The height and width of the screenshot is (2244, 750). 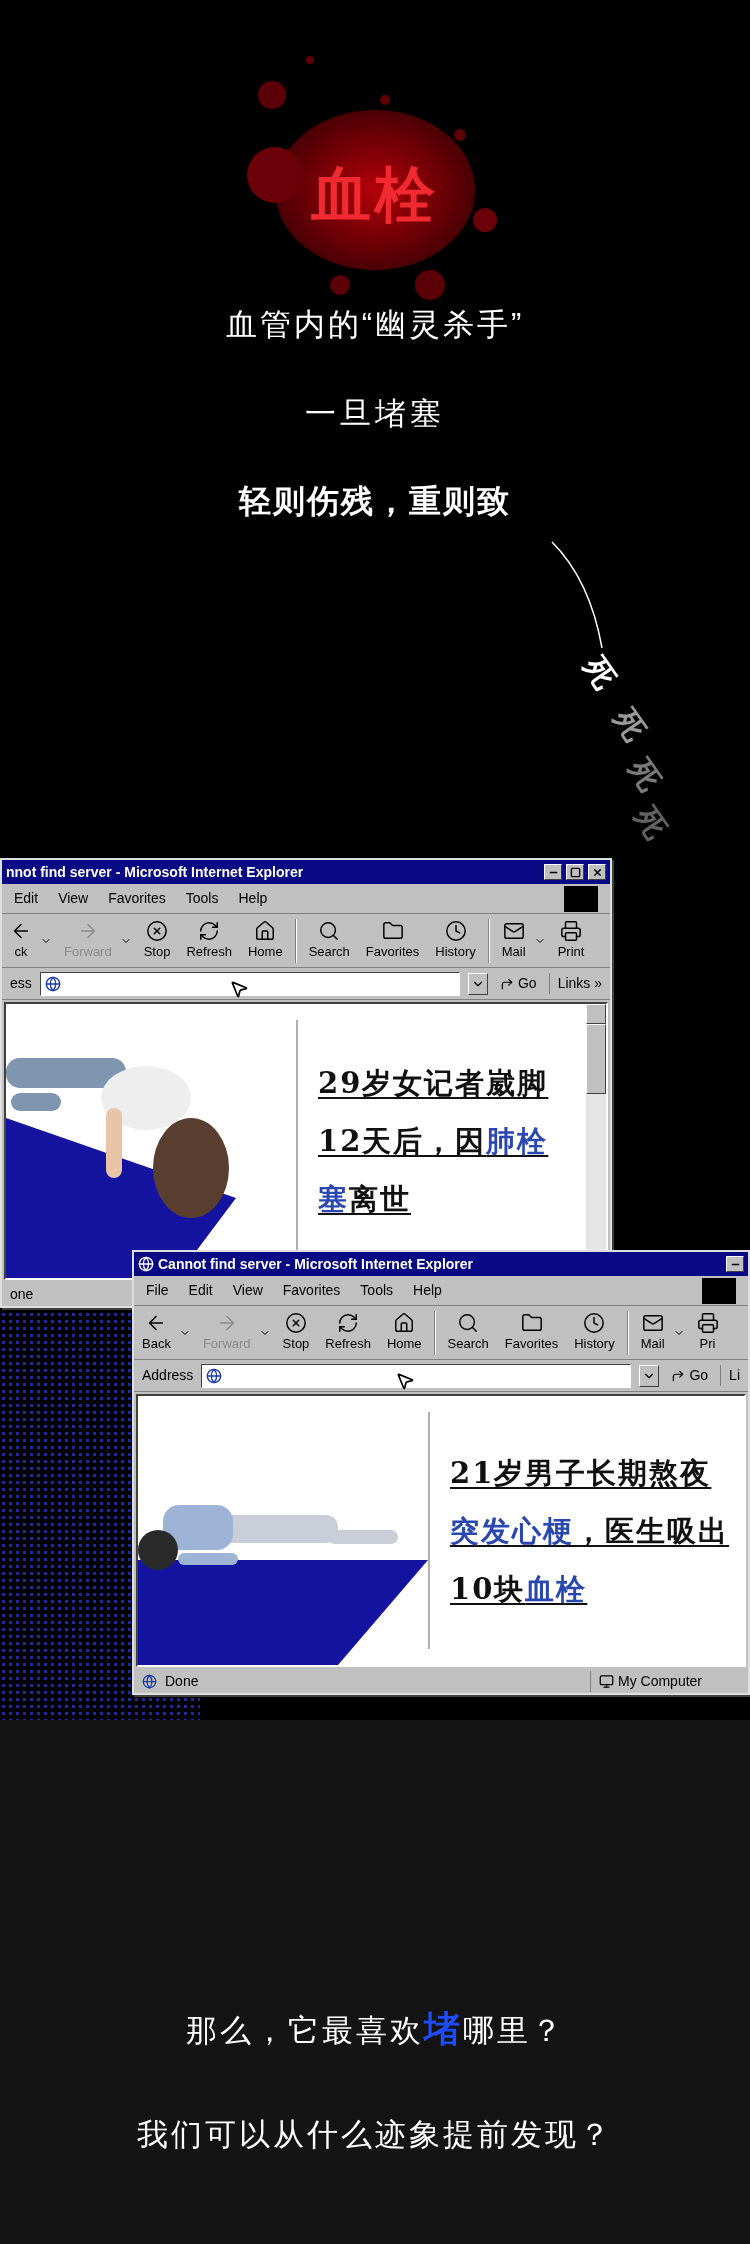 What do you see at coordinates (316, 1264) in the screenshot?
I see `window-title: Cannot find server - Microsoft Internet Explorer` at bounding box center [316, 1264].